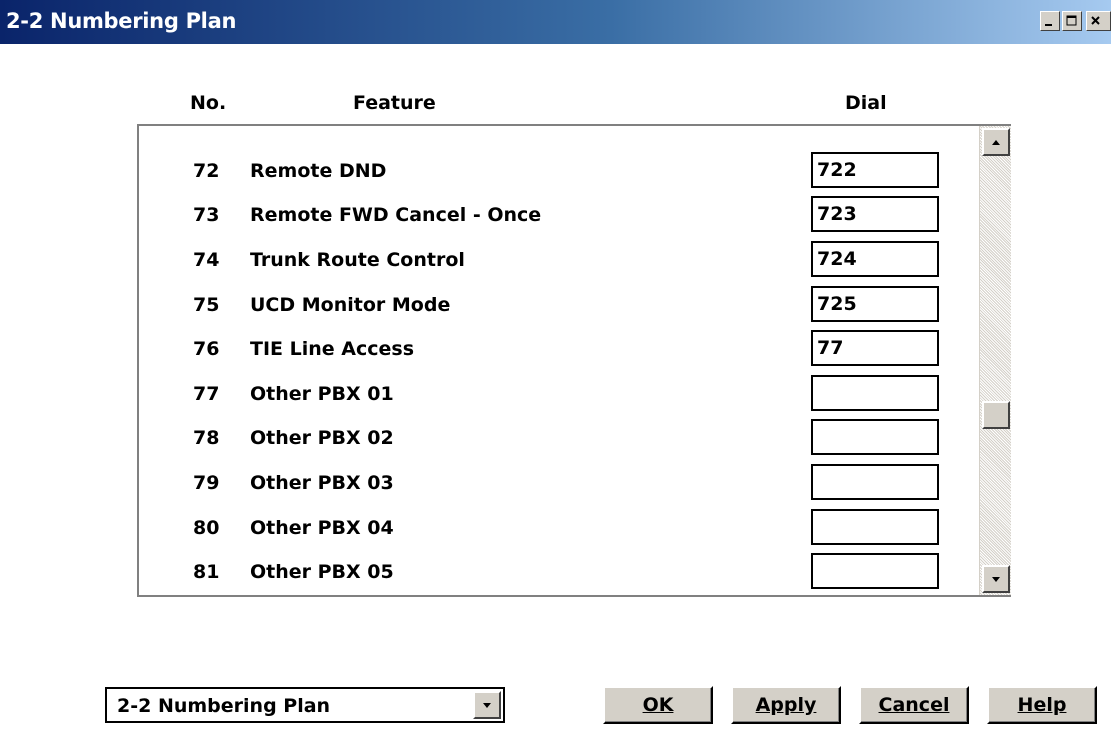 This screenshot has width=1111, height=731. I want to click on row-number: 80, so click(206, 528).